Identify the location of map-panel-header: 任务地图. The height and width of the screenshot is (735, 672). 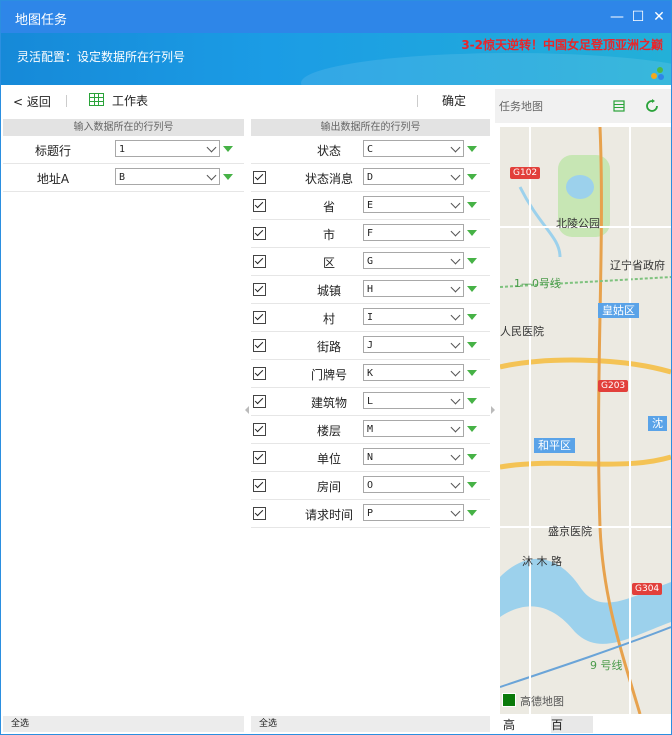
(583, 106).